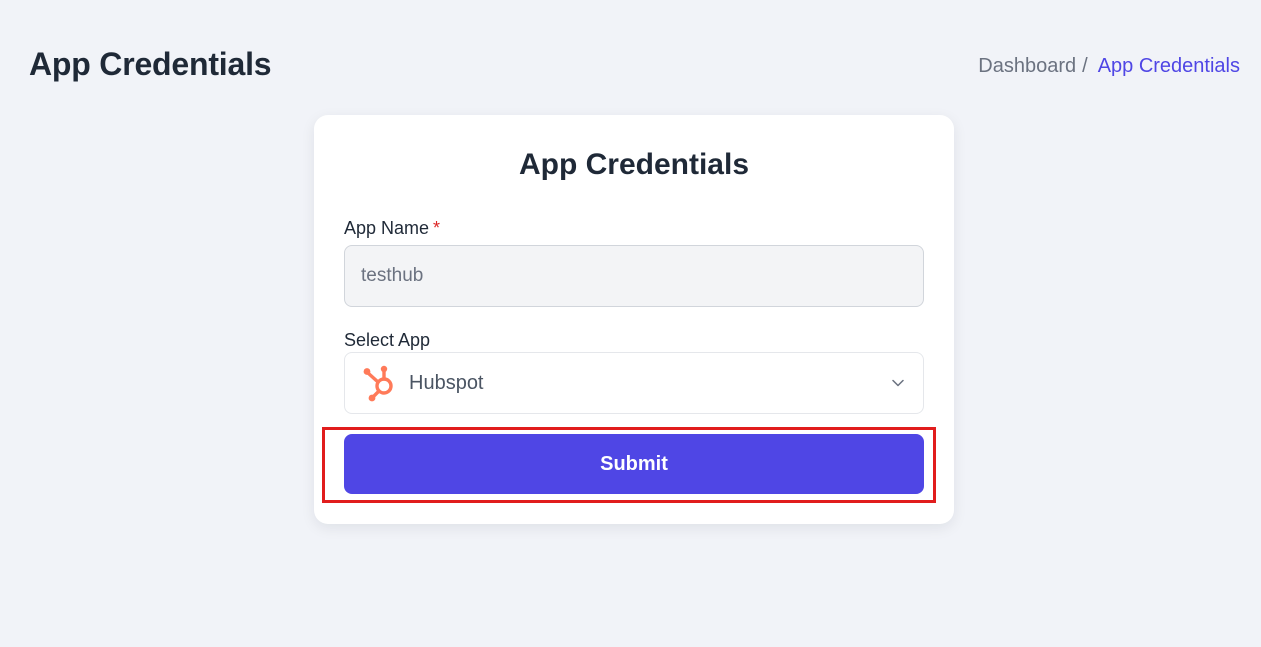 The height and width of the screenshot is (647, 1261). I want to click on app-name-label-text: App Name, so click(387, 228).